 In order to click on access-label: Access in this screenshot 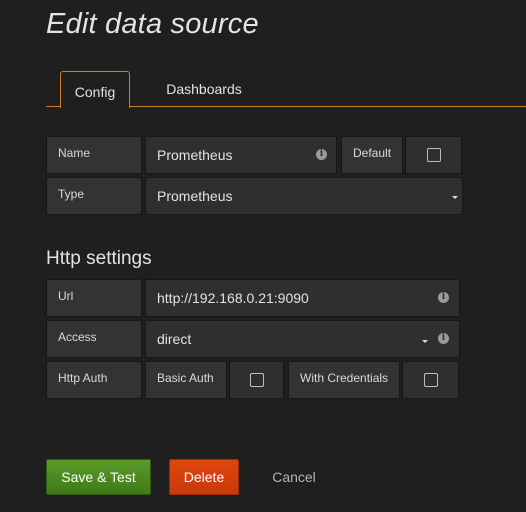, I will do `click(94, 339)`.